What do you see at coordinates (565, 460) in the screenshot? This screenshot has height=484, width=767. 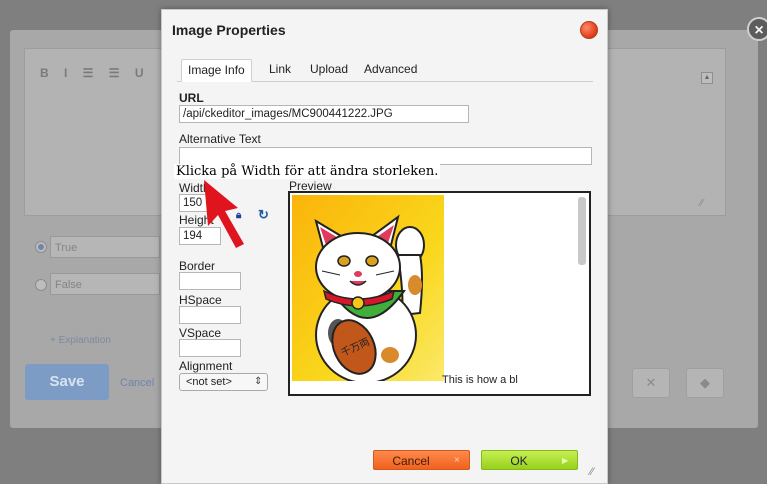 I see `ok-arrow-icon: ▶` at bounding box center [565, 460].